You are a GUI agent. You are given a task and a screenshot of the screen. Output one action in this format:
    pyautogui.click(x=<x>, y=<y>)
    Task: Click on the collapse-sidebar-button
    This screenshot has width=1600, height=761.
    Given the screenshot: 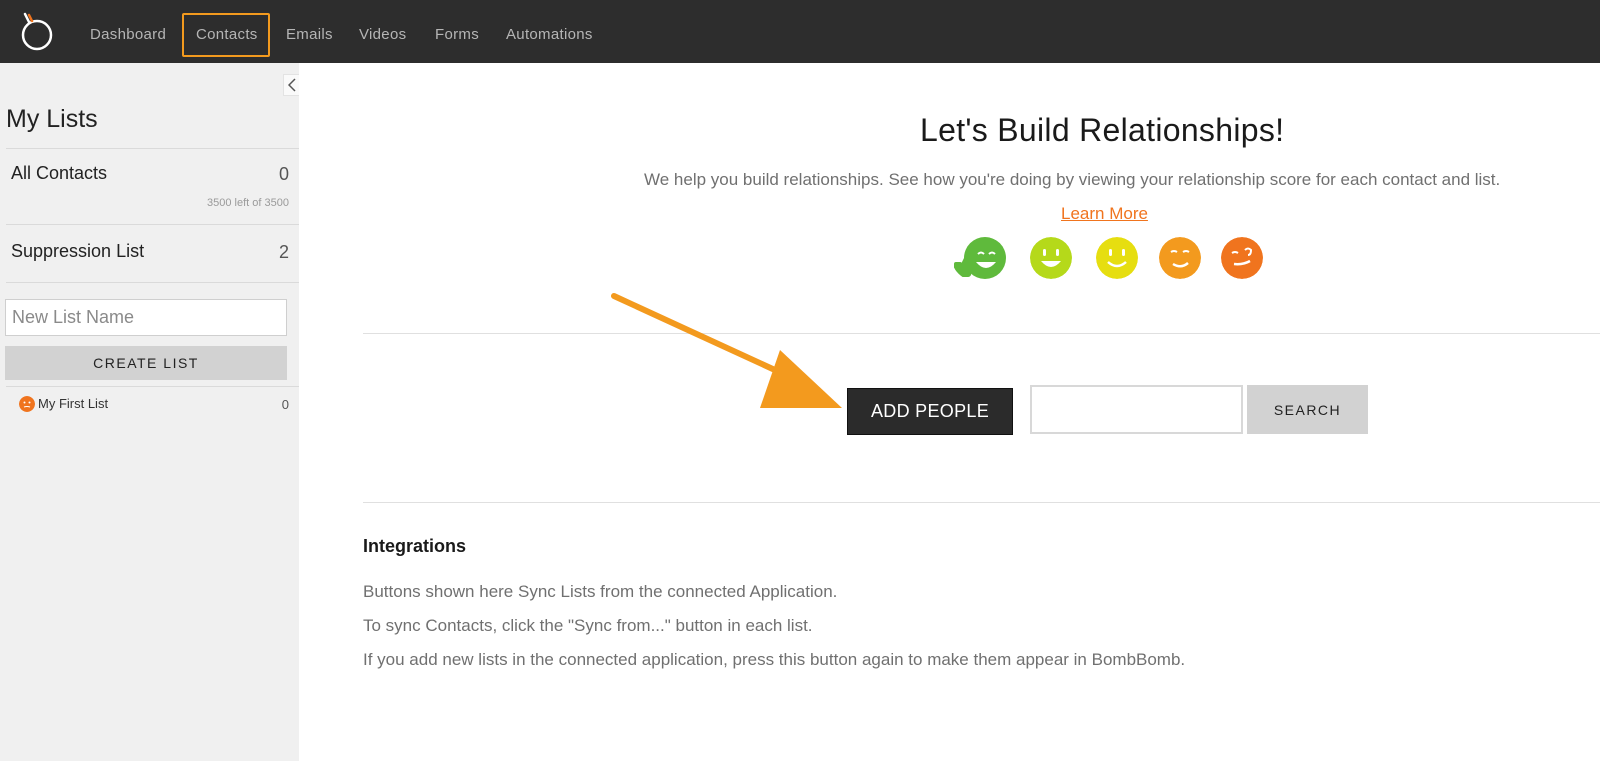 What is the action you would take?
    pyautogui.click(x=291, y=85)
    